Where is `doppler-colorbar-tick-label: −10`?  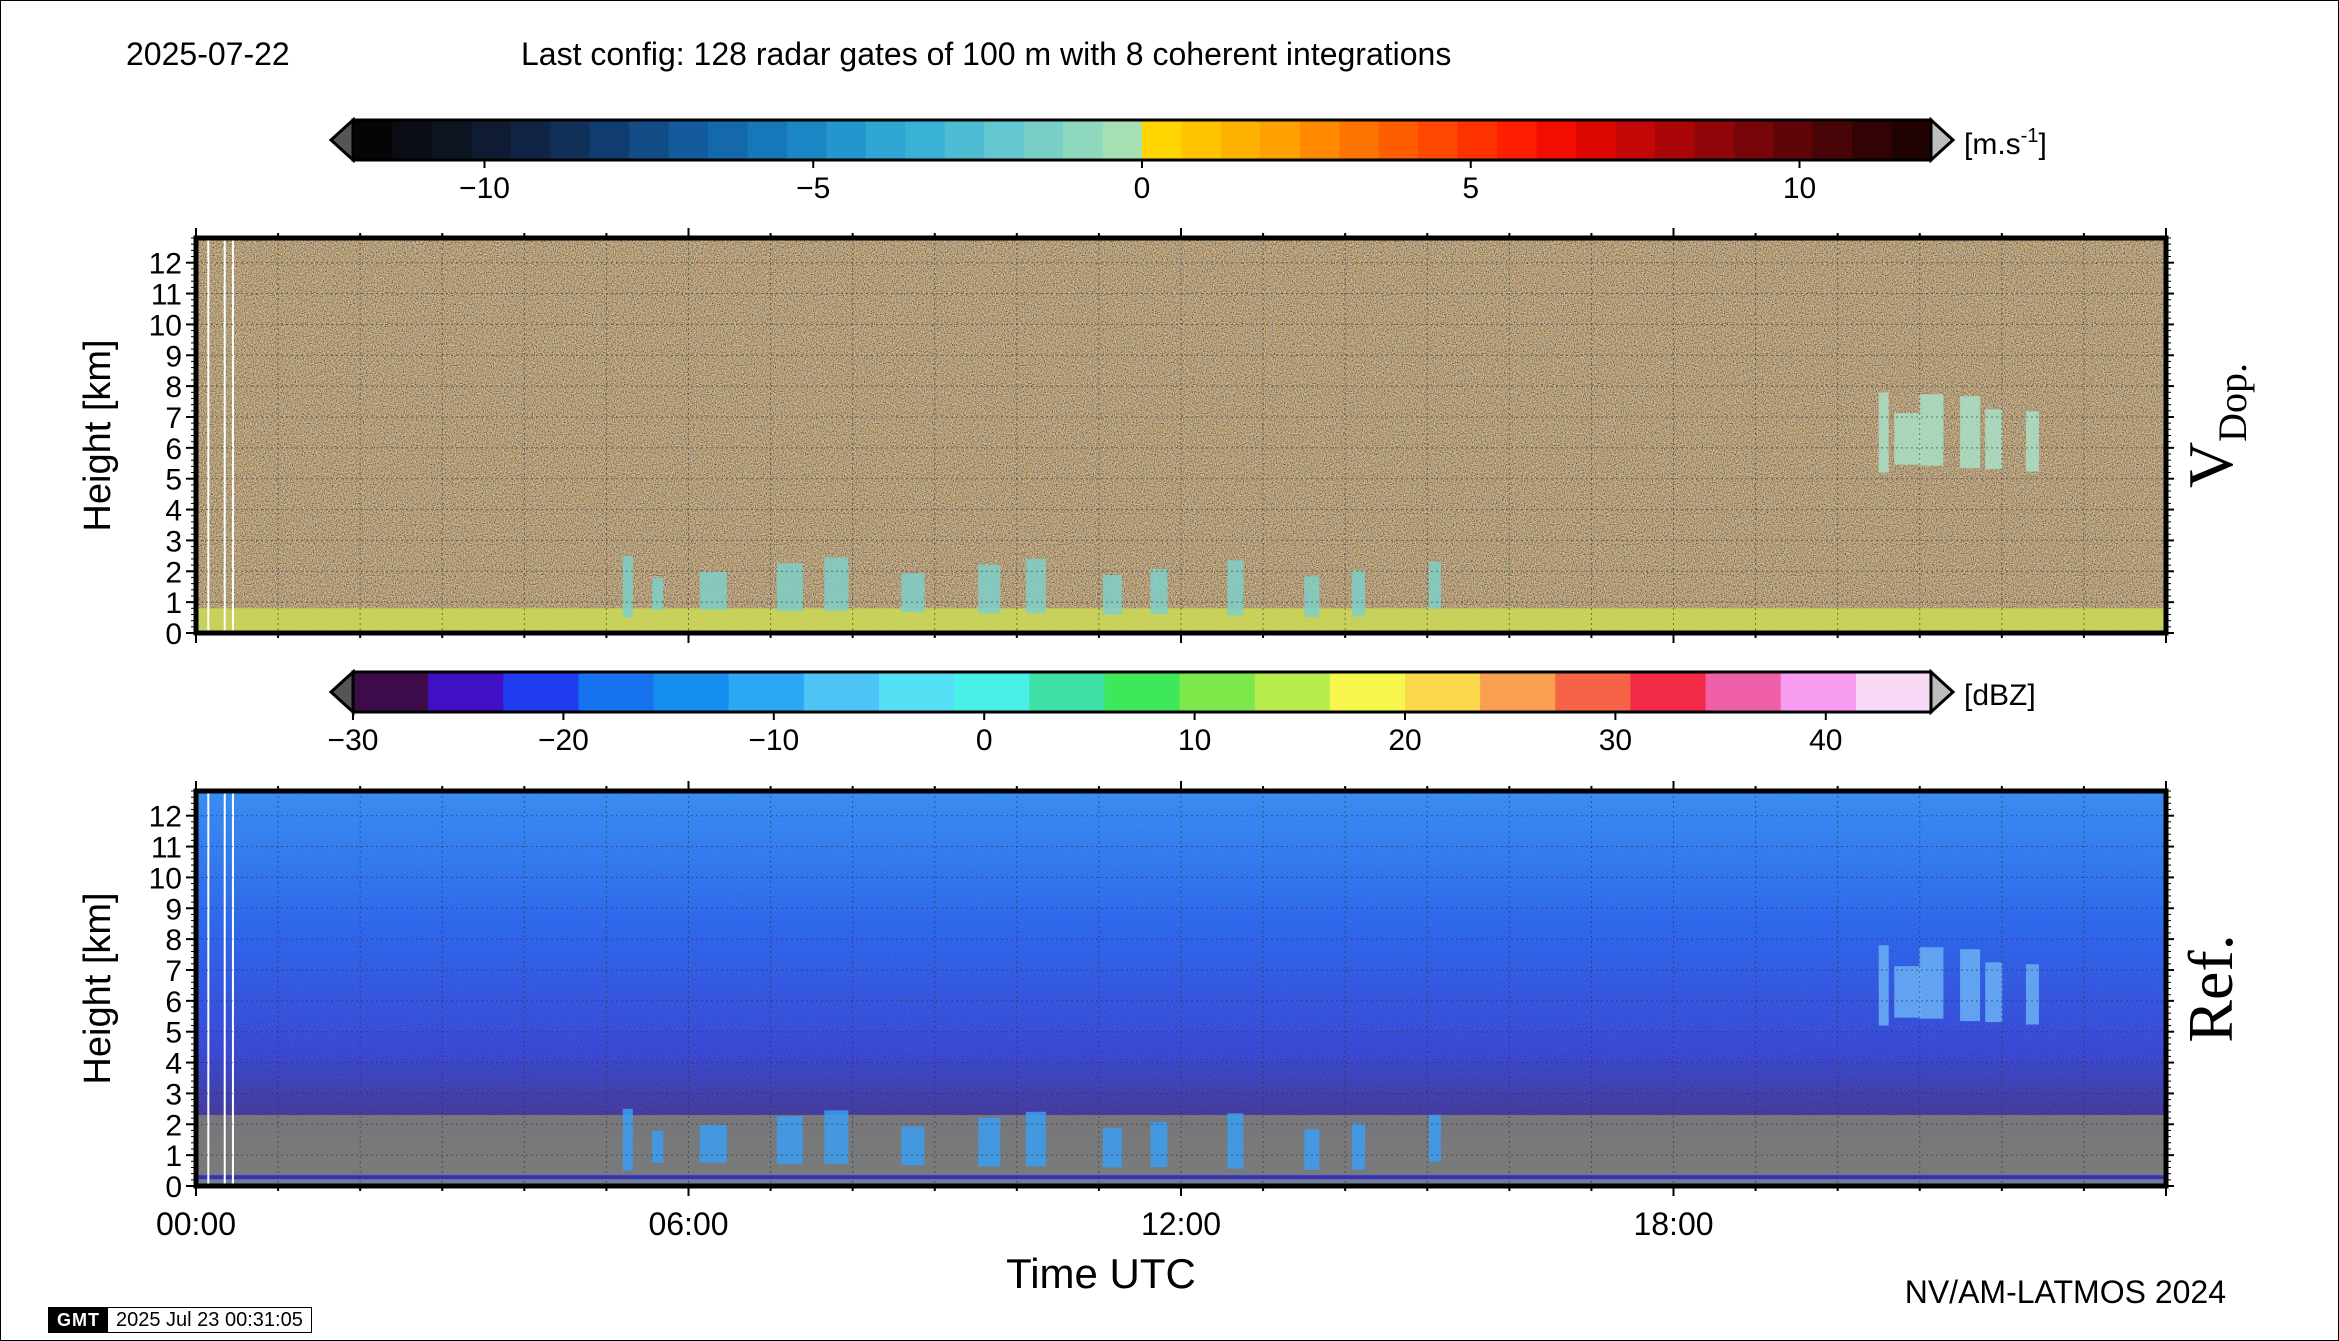 doppler-colorbar-tick-label: −10 is located at coordinates (484, 188).